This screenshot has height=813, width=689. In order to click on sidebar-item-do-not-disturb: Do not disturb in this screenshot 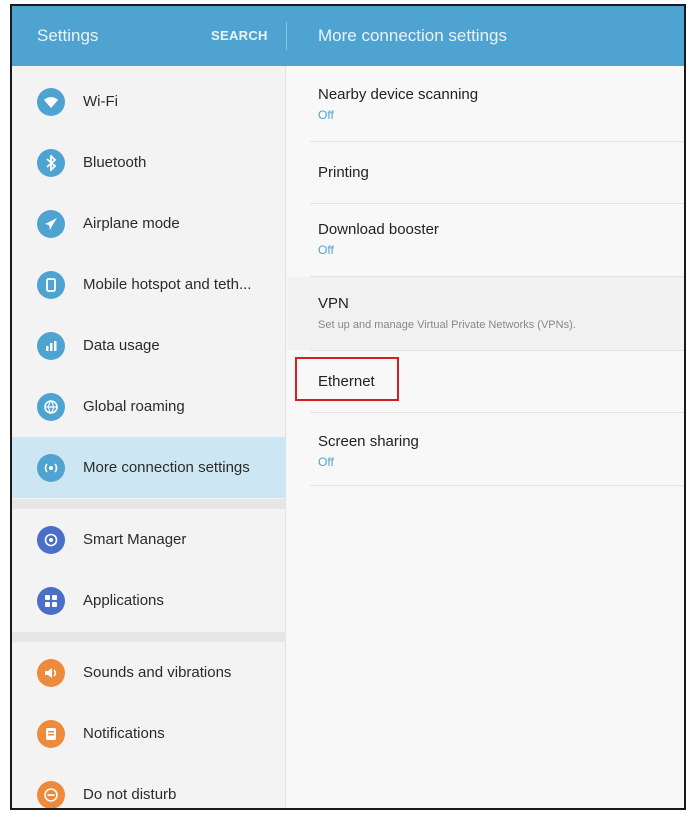, I will do `click(149, 786)`.